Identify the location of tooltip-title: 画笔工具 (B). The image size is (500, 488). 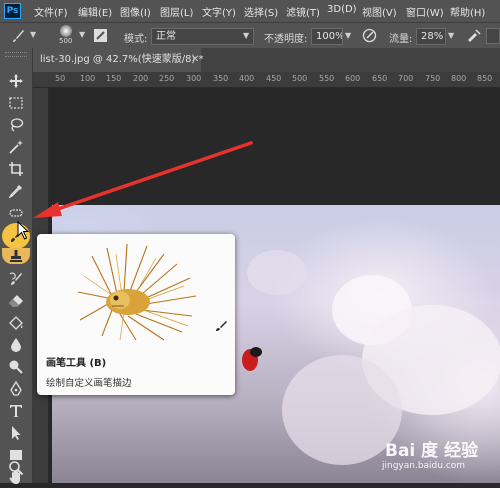
(76, 363).